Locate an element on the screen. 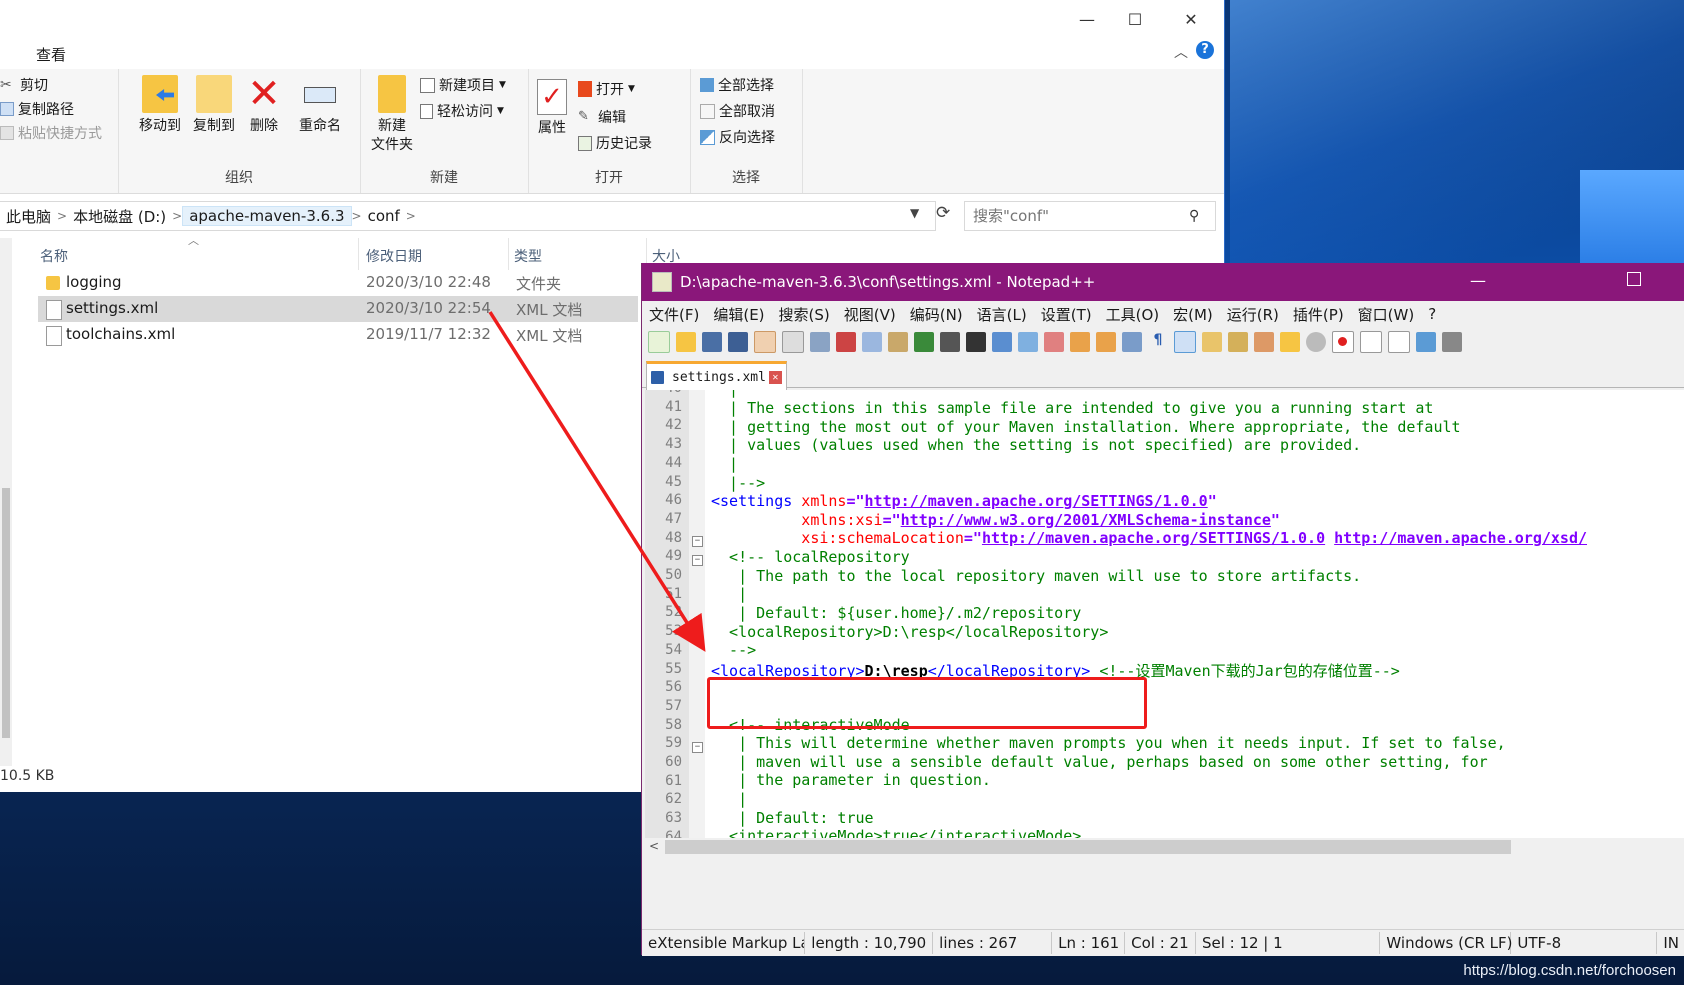 This screenshot has width=1684, height=985. delete-button: ✕ 删除 is located at coordinates (264, 105).